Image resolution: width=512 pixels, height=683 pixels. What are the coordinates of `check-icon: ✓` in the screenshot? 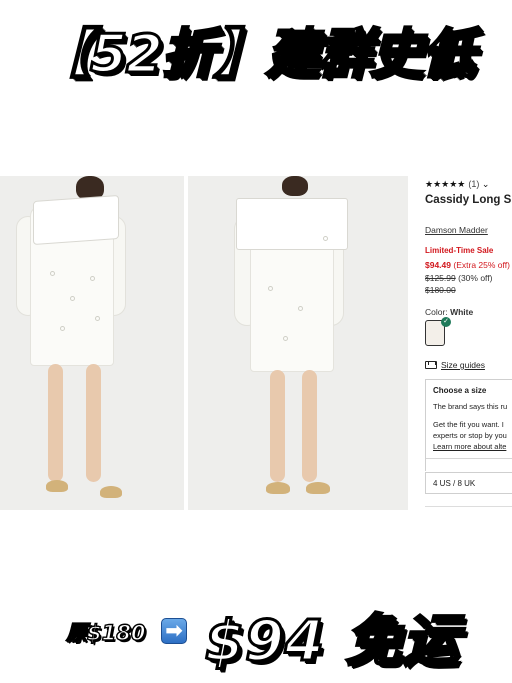 It's located at (446, 322).